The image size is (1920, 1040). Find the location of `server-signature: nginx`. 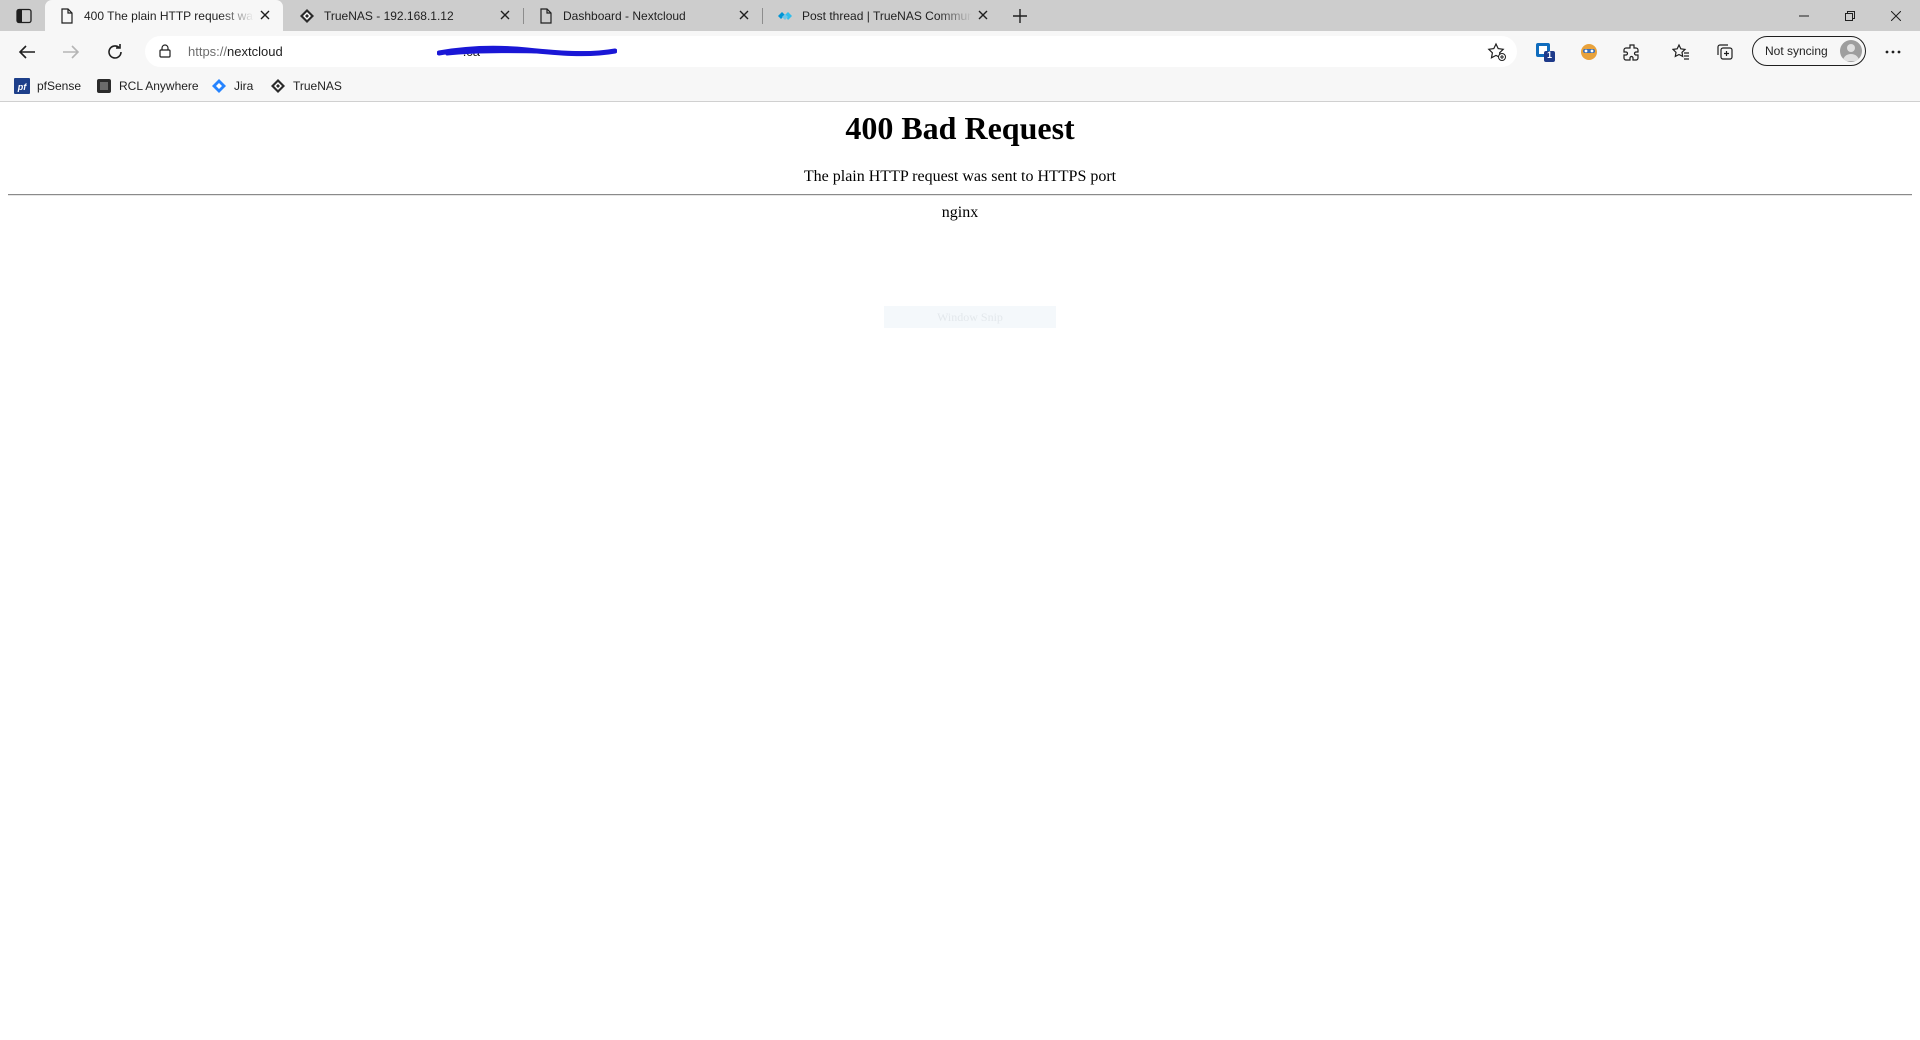

server-signature: nginx is located at coordinates (960, 212).